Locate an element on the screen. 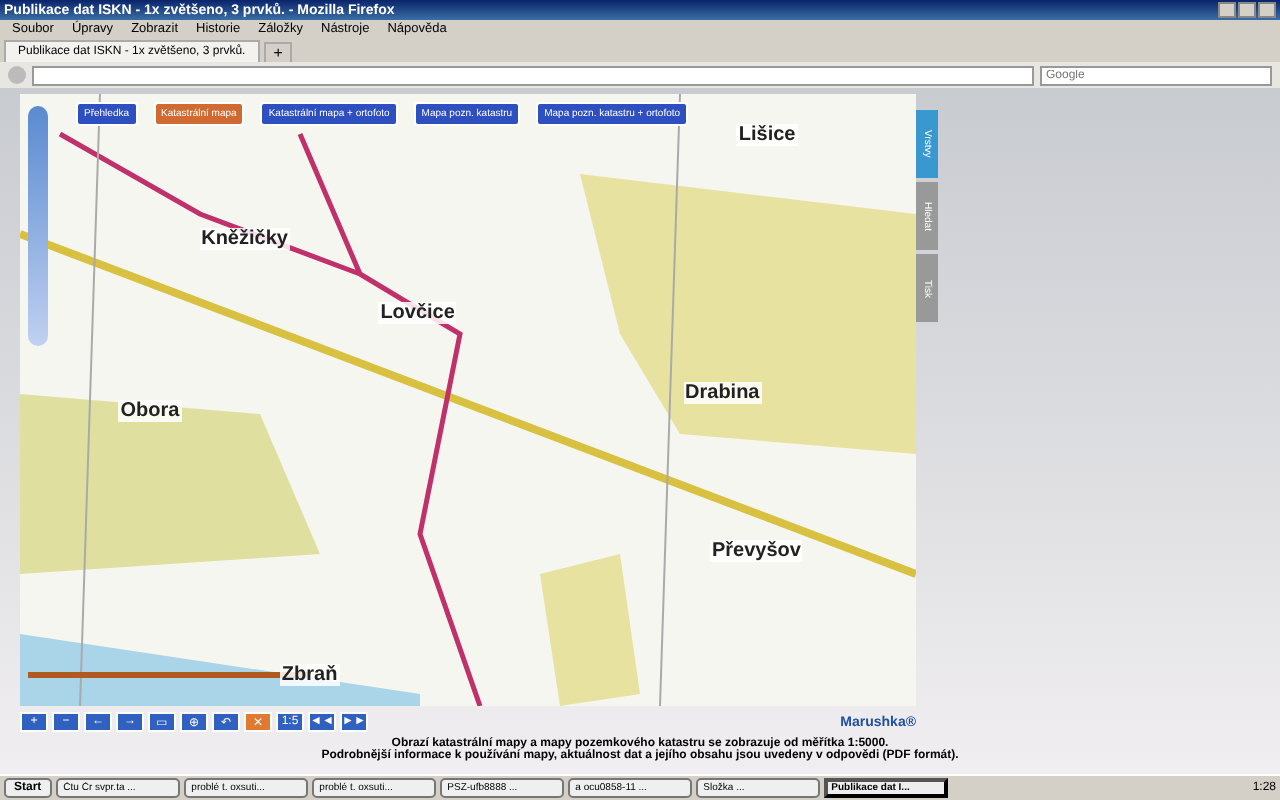 The width and height of the screenshot is (1280, 800). maximize-button is located at coordinates (1247, 10).